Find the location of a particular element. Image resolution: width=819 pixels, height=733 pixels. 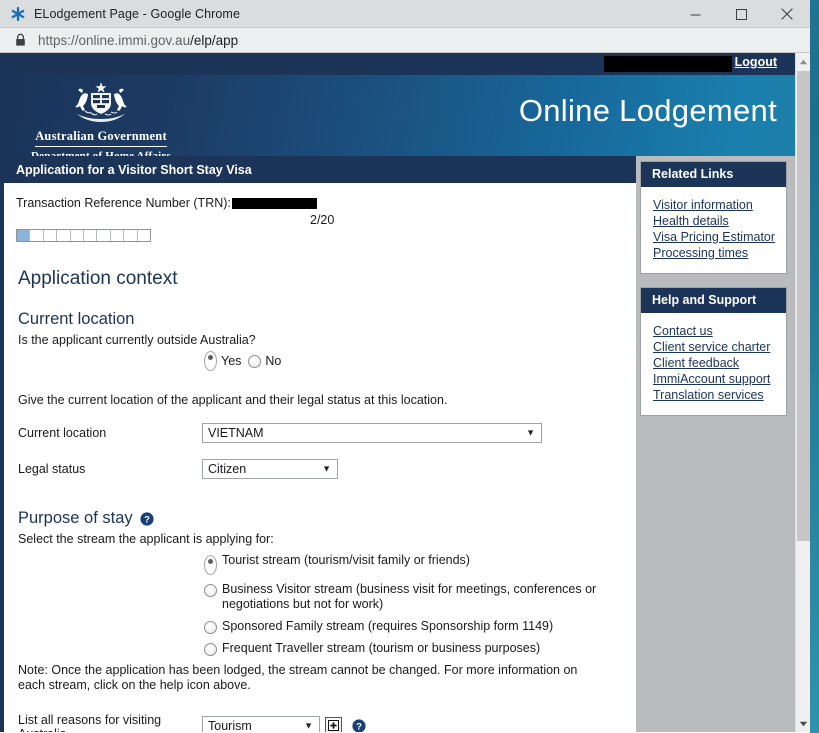

scroll-down-arrow-icon is located at coordinates (803, 723).